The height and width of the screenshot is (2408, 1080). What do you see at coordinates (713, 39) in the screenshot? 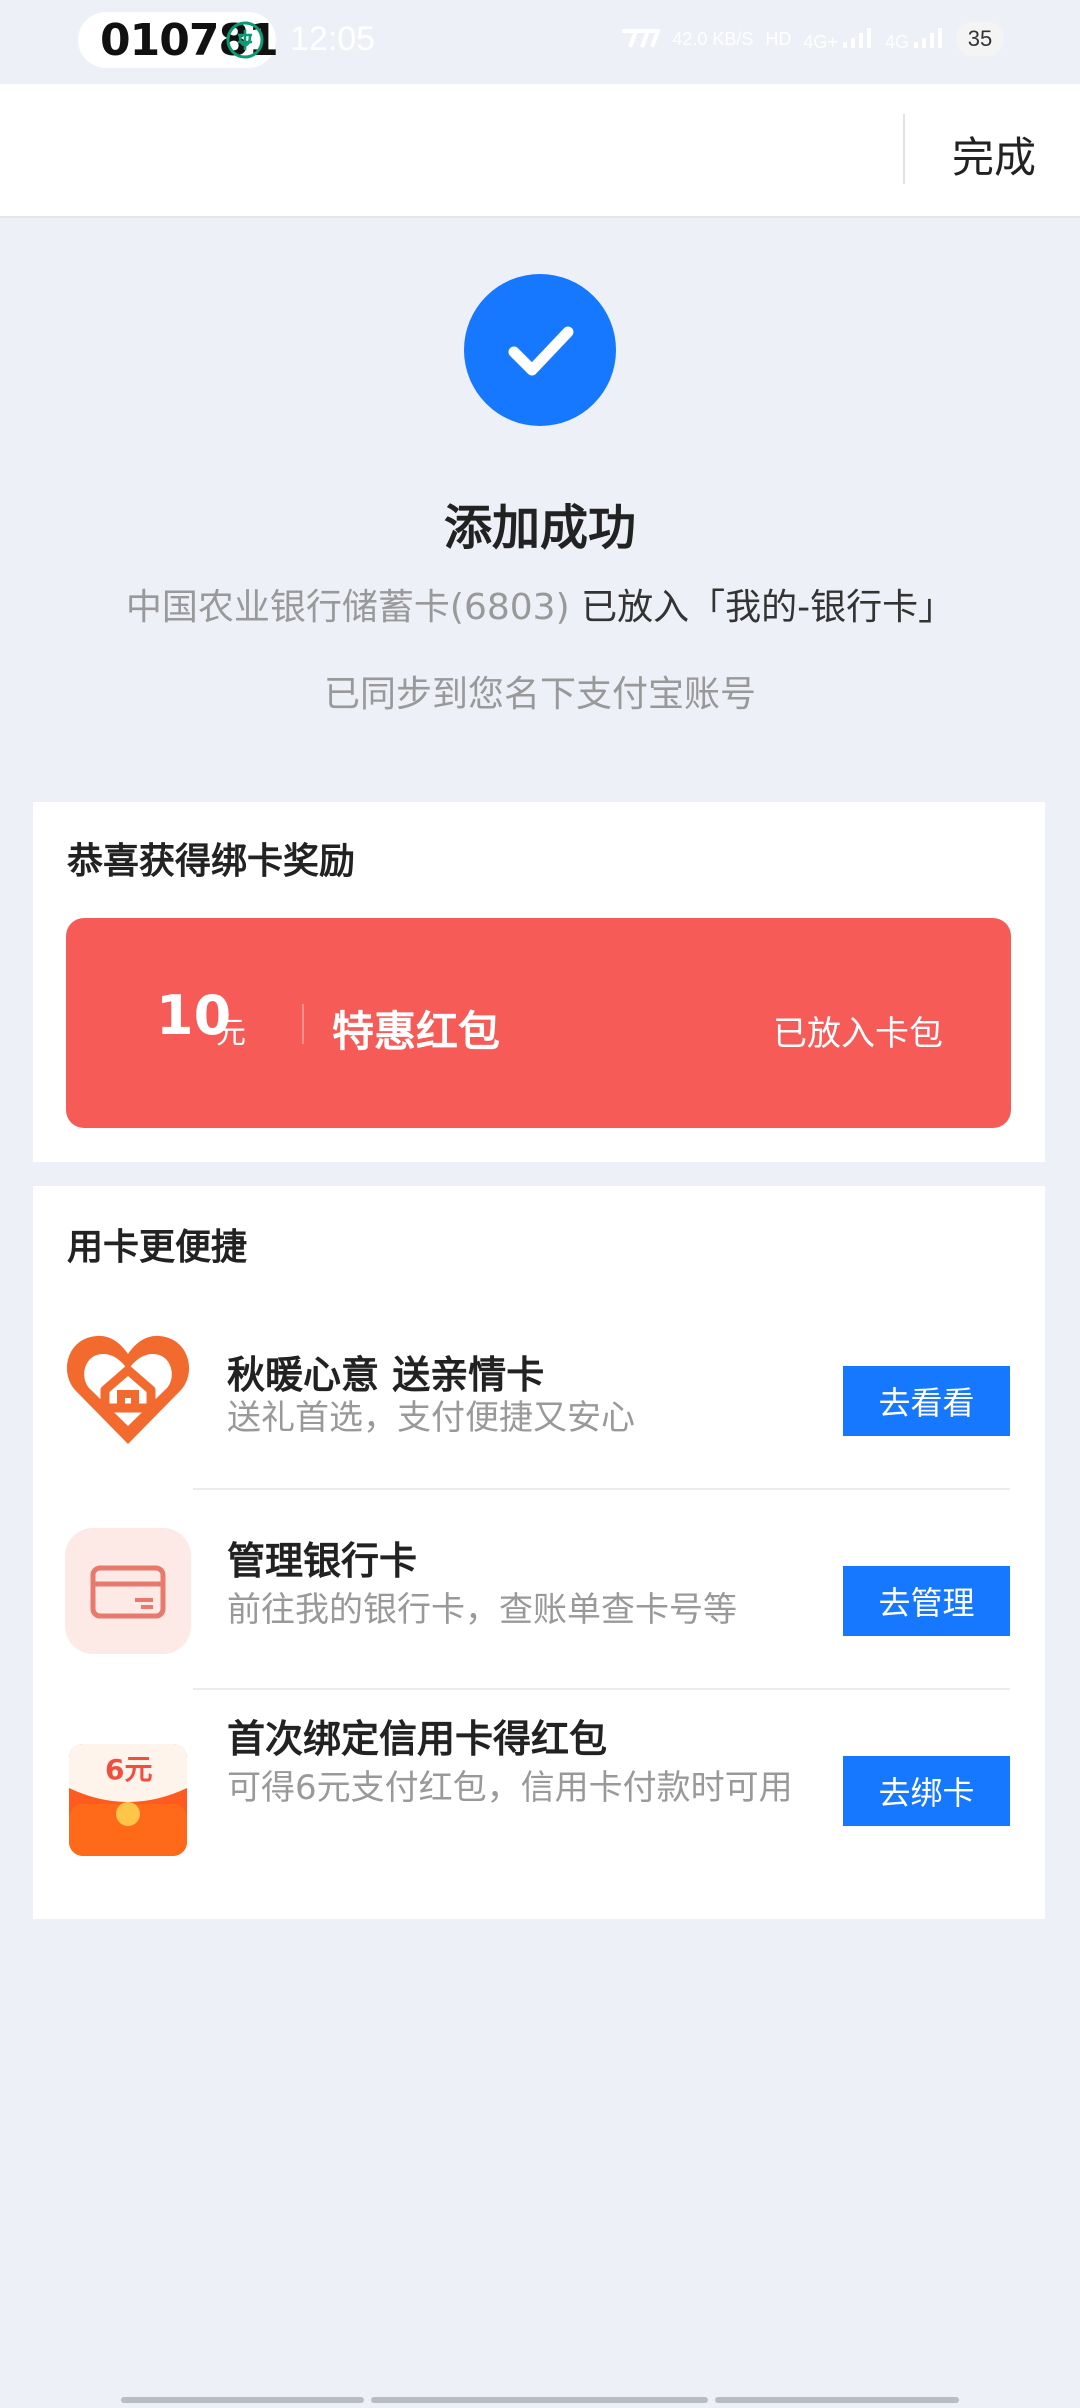
I see `net-speed: 42.0 KB/S` at bounding box center [713, 39].